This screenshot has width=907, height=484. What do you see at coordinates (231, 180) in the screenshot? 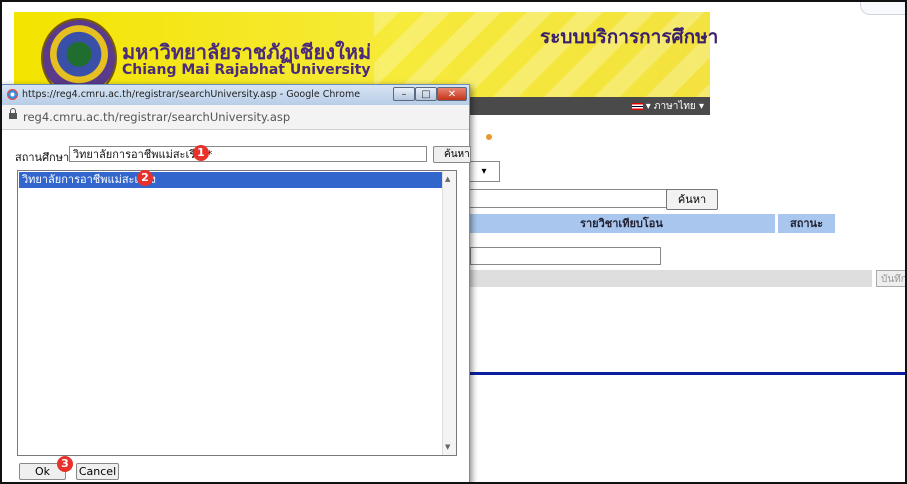
I see `list-item: วิทยาลัยการอาชีพแม่สะเรียง` at bounding box center [231, 180].